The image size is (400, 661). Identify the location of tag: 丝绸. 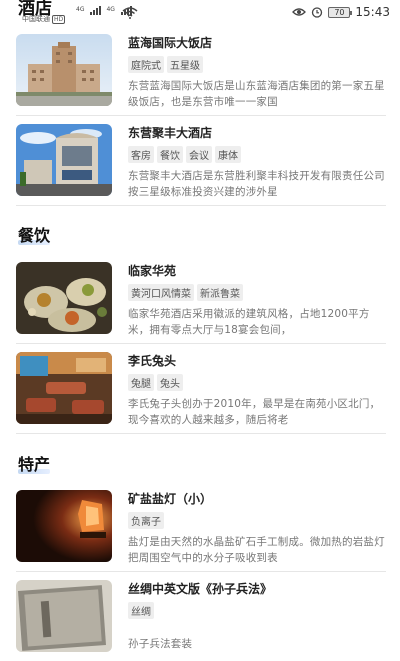
(141, 610).